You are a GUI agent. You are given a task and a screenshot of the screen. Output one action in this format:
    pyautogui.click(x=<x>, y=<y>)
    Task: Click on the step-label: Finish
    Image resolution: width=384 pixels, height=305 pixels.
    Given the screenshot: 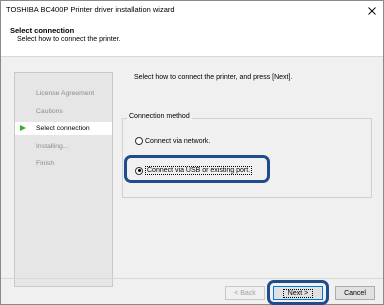 What is the action you would take?
    pyautogui.click(x=45, y=163)
    